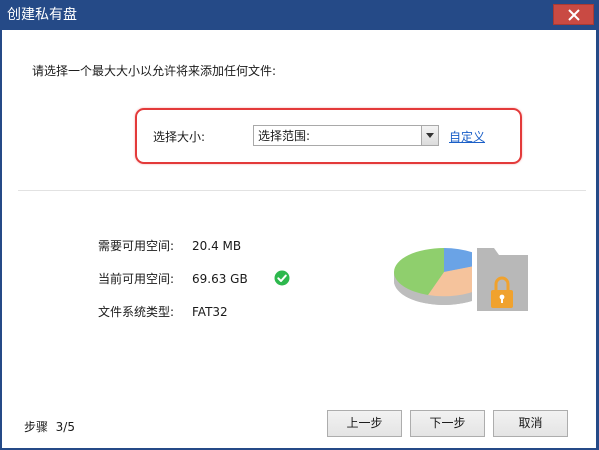 This screenshot has width=599, height=450. What do you see at coordinates (282, 278) in the screenshot?
I see `check-icon` at bounding box center [282, 278].